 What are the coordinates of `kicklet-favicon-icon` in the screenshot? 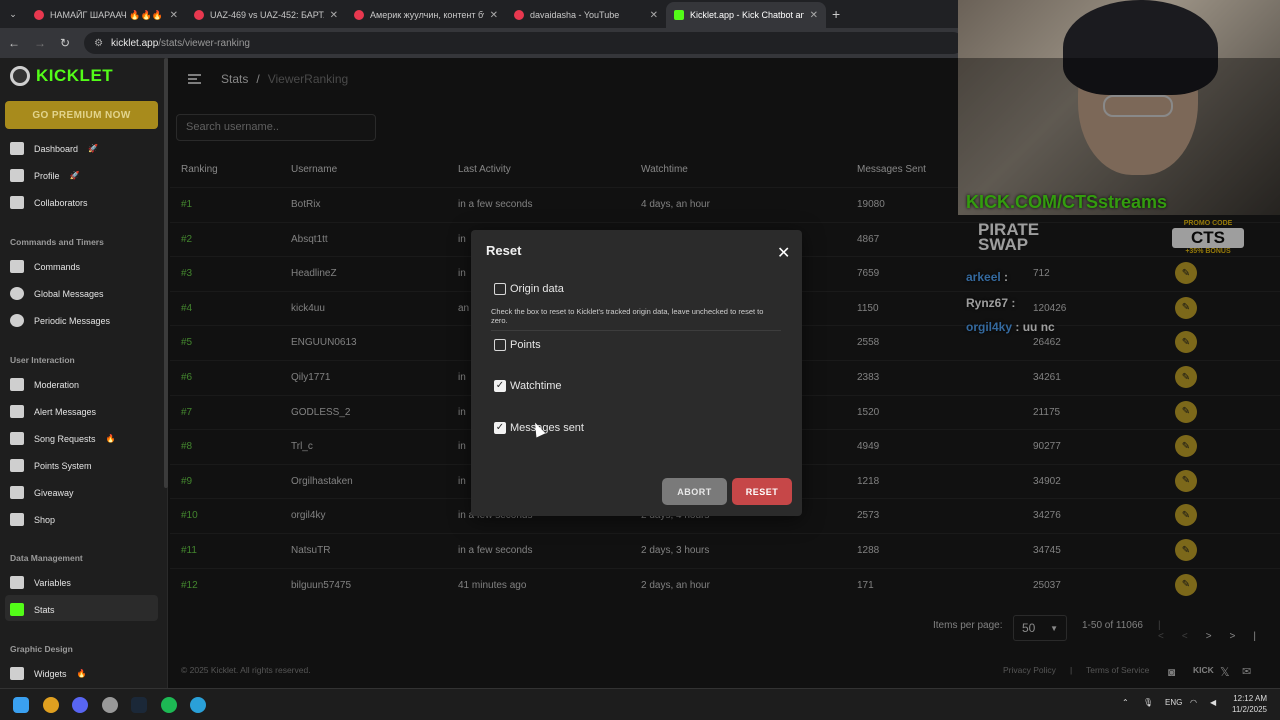 It's located at (679, 15).